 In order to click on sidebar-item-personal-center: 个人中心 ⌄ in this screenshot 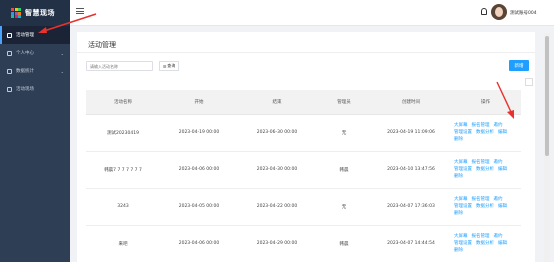, I will do `click(35, 53)`.